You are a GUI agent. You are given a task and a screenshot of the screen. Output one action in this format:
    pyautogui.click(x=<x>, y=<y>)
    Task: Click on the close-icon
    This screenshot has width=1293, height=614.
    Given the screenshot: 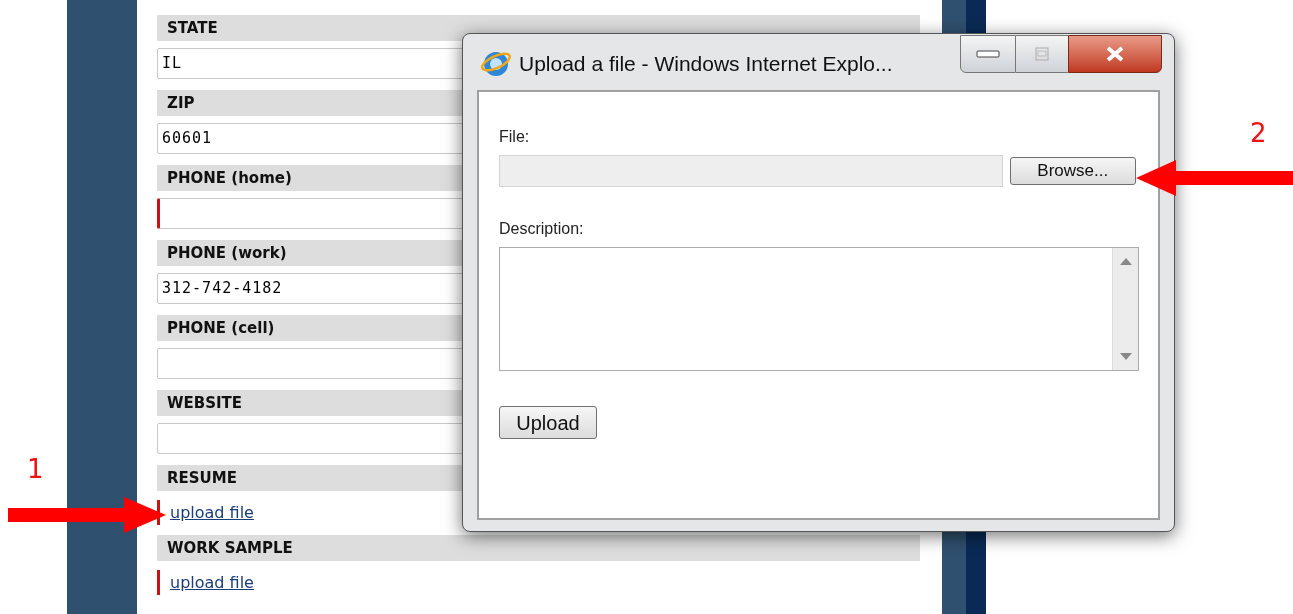 What is the action you would take?
    pyautogui.click(x=1115, y=54)
    